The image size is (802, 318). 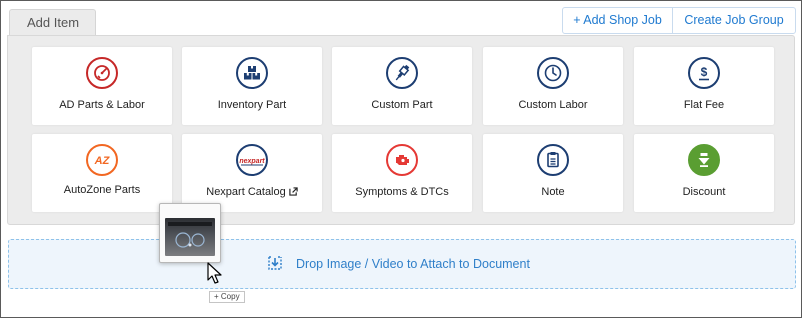 I want to click on header-button-group: + Add Shop Job Create Job Group, so click(x=679, y=20).